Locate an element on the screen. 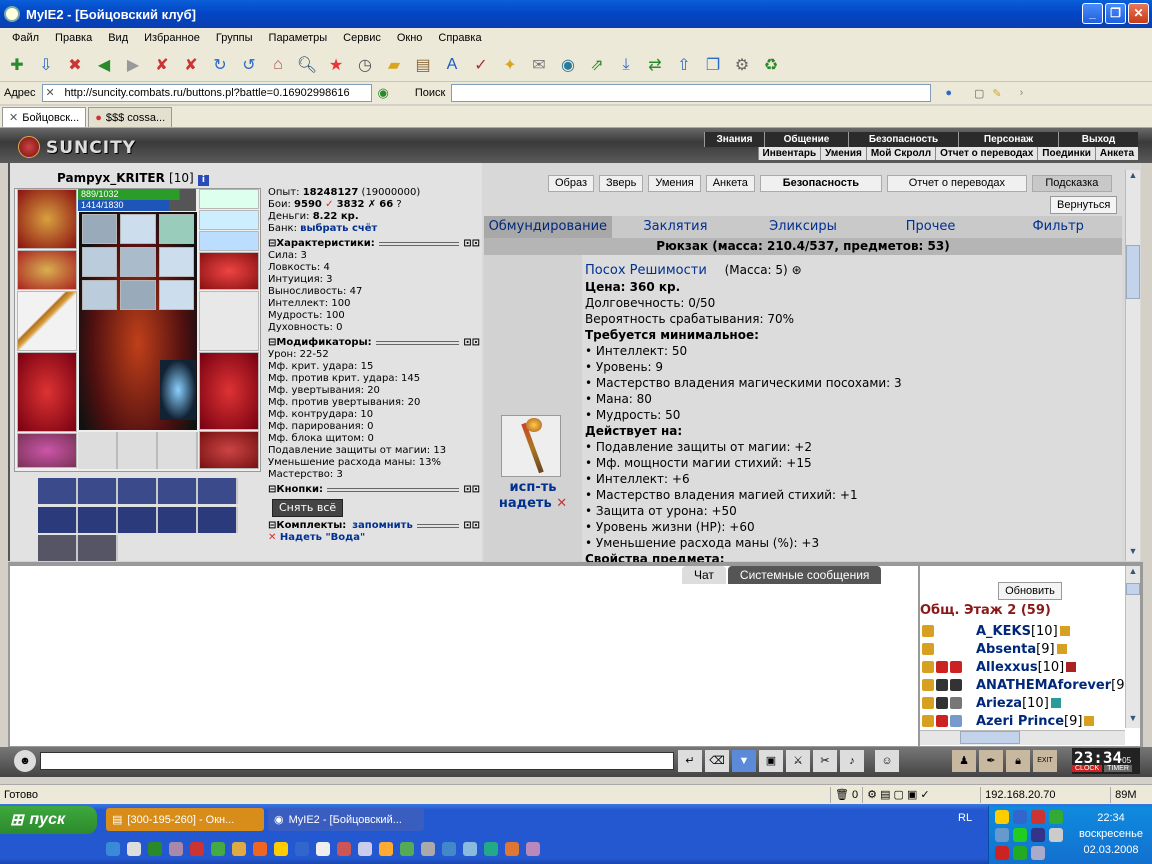  bluetooth-icon is located at coordinates (1038, 835).